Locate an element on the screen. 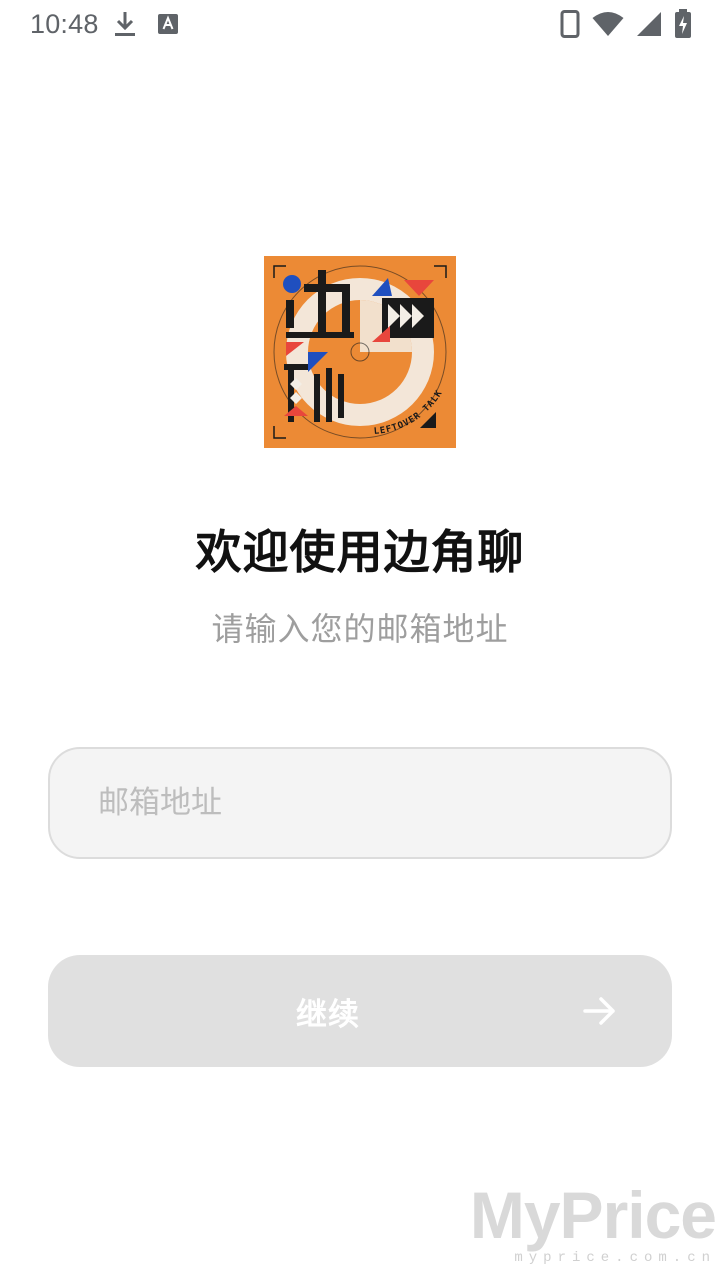 The image size is (720, 1280). email-field-container is located at coordinates (360, 803).